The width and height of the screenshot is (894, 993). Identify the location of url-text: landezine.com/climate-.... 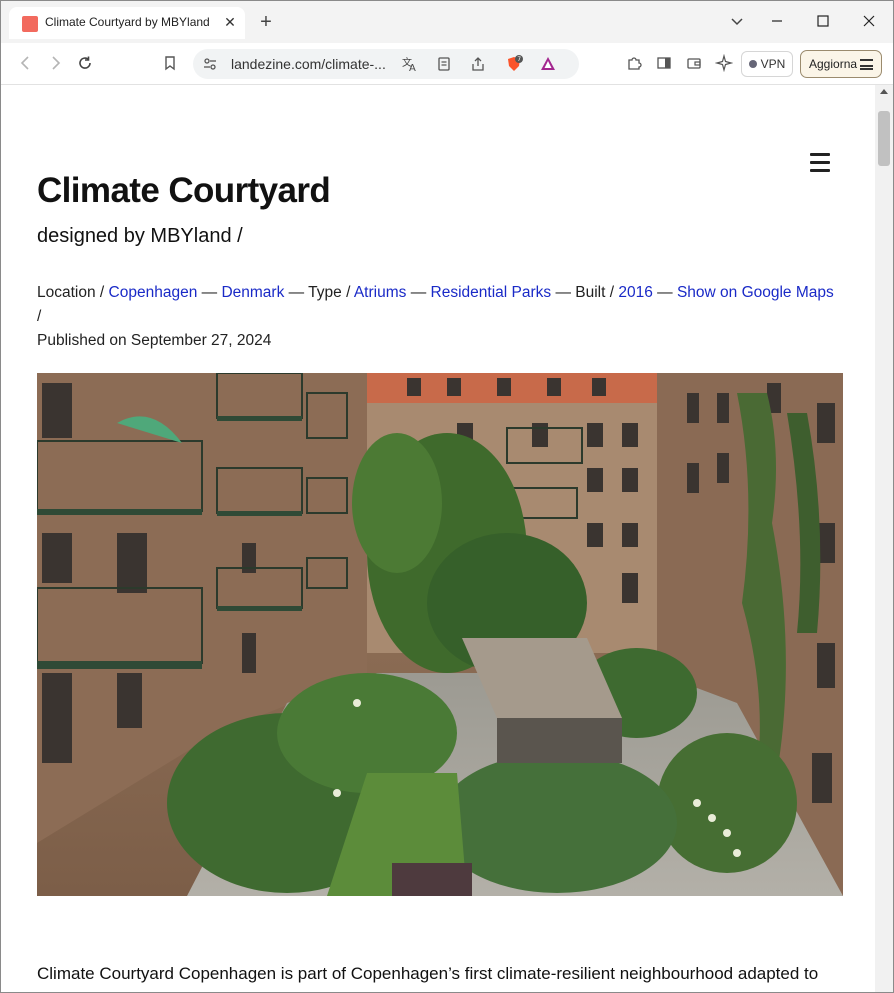
(308, 64).